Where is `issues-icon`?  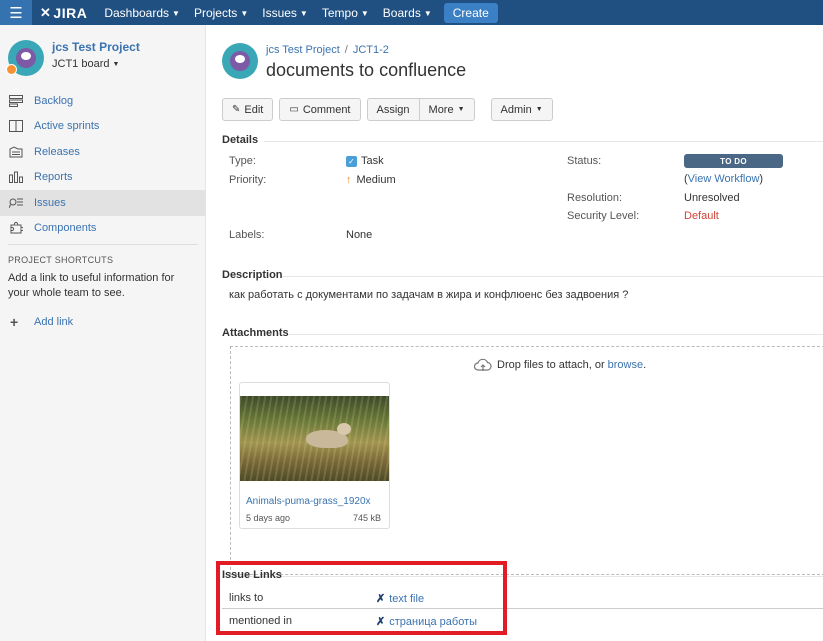 issues-icon is located at coordinates (16, 203).